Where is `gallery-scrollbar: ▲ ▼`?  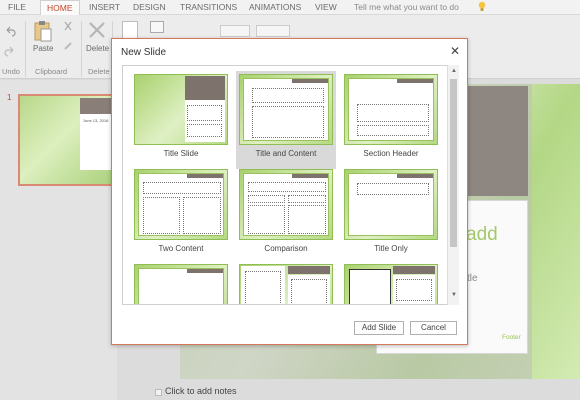 gallery-scrollbar: ▲ ▼ is located at coordinates (453, 185).